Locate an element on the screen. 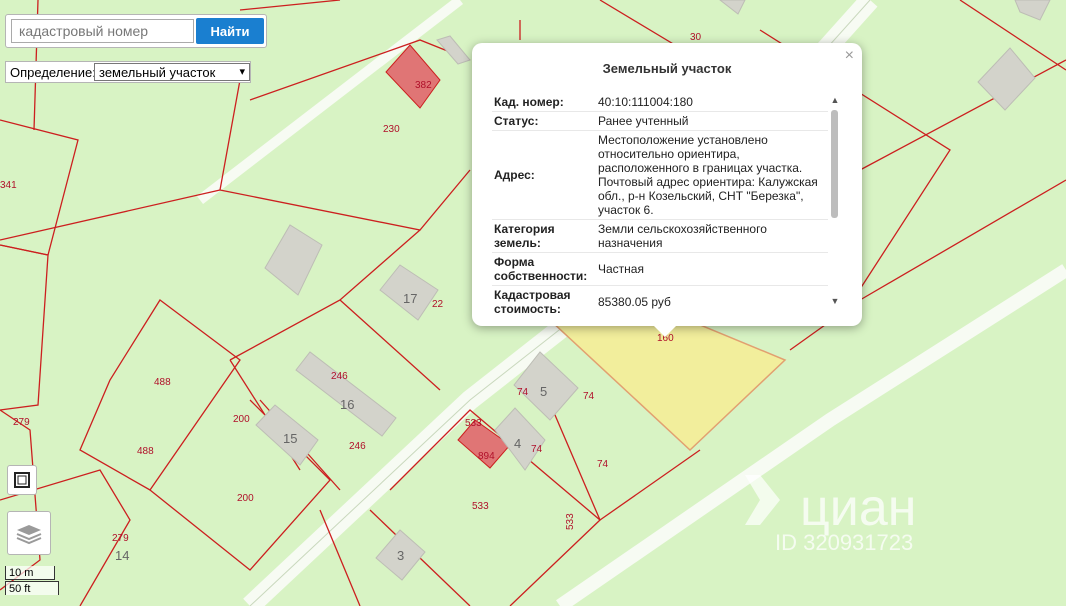  scale-metric: 10 m is located at coordinates (30, 573).